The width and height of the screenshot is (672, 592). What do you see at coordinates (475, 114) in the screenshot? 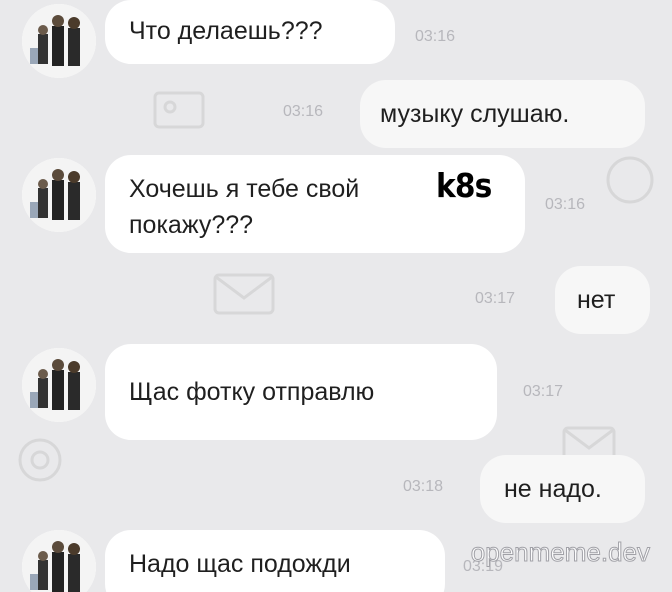
I see `message-text: музыку слушаю.` at bounding box center [475, 114].